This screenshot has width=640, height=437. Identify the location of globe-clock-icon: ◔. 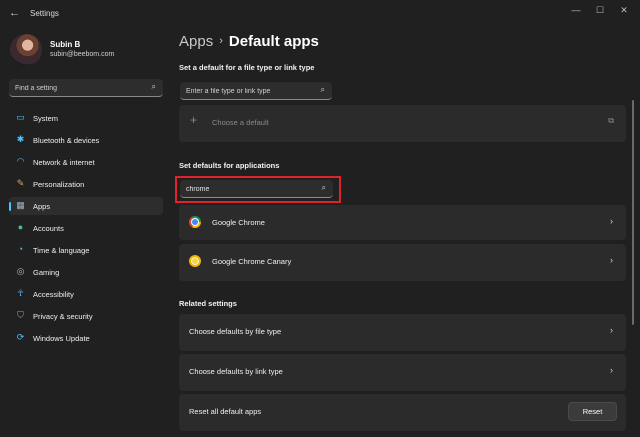
(20, 249).